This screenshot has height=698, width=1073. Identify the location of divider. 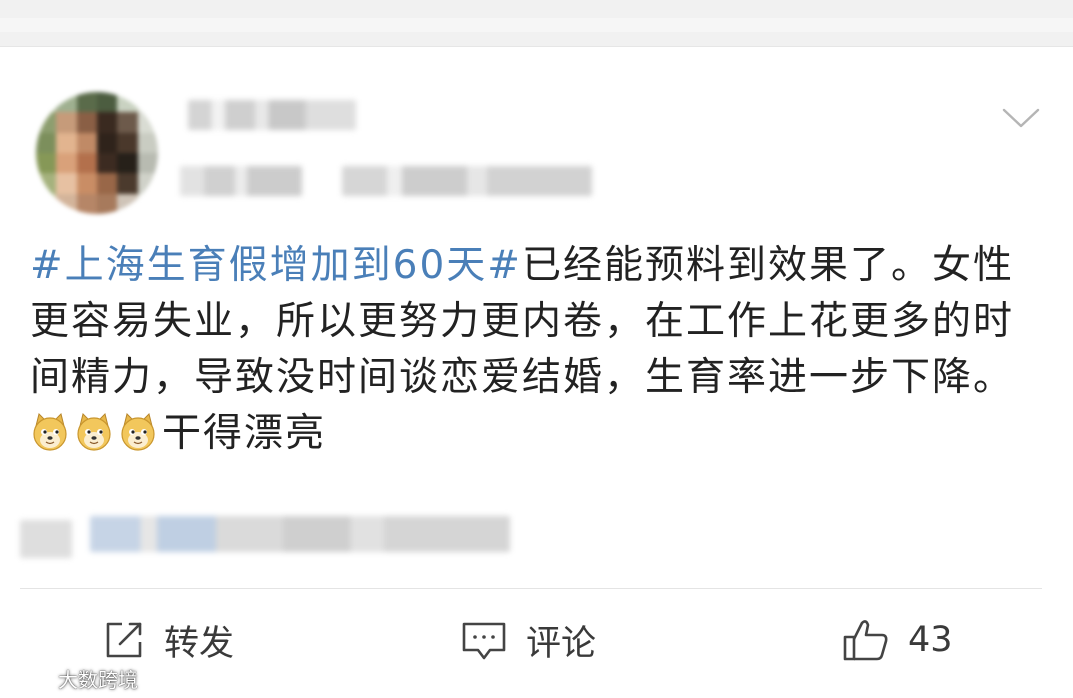
(531, 588).